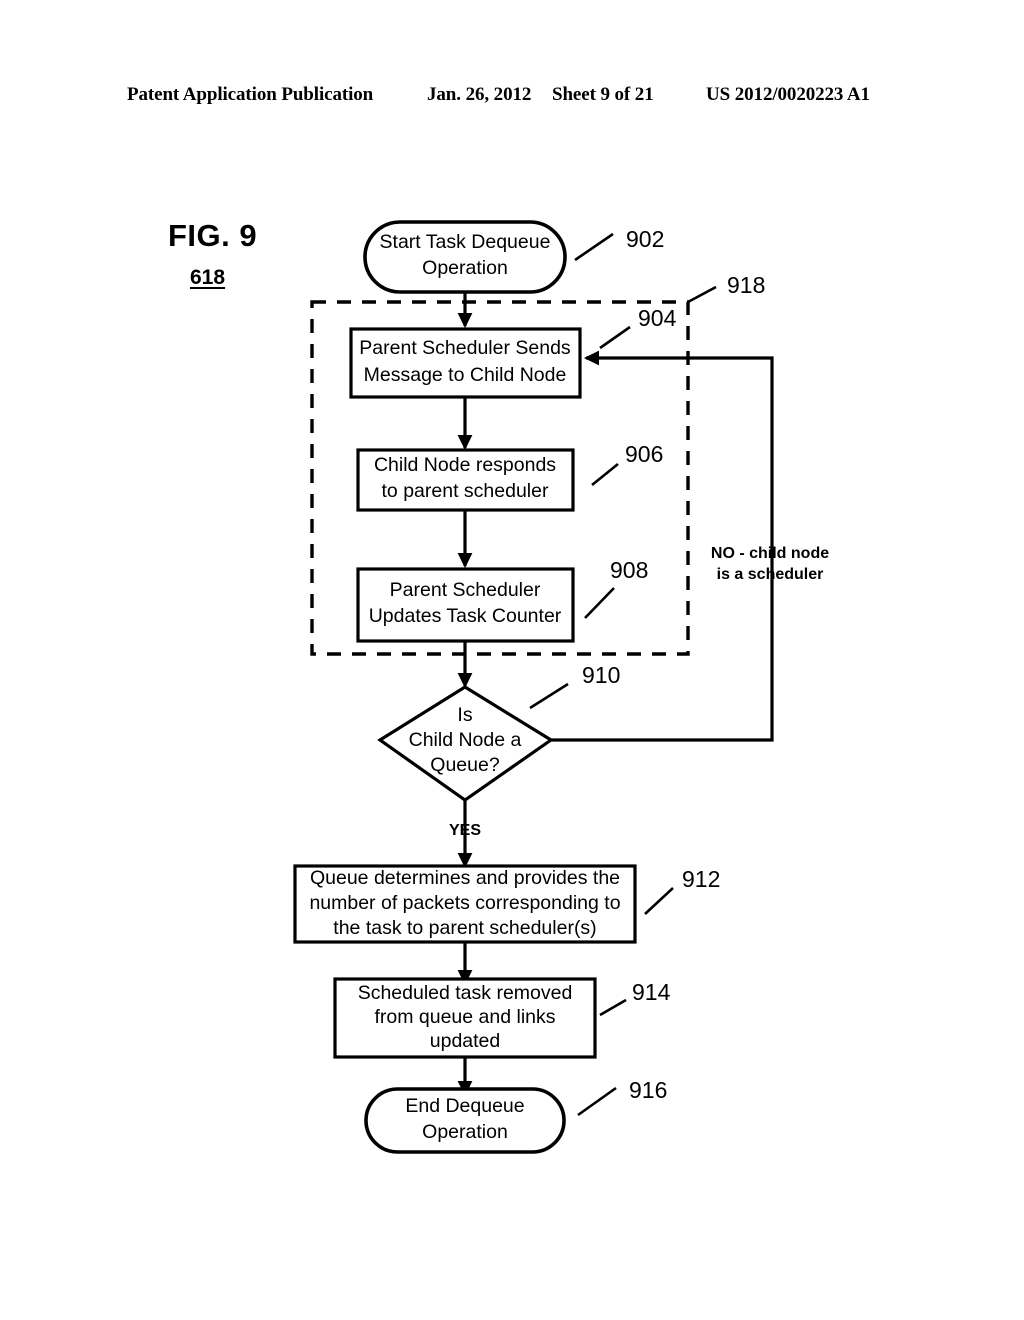 This screenshot has height=1320, width=1024. What do you see at coordinates (465, 268) in the screenshot?
I see `node-start-line-2: Operation` at bounding box center [465, 268].